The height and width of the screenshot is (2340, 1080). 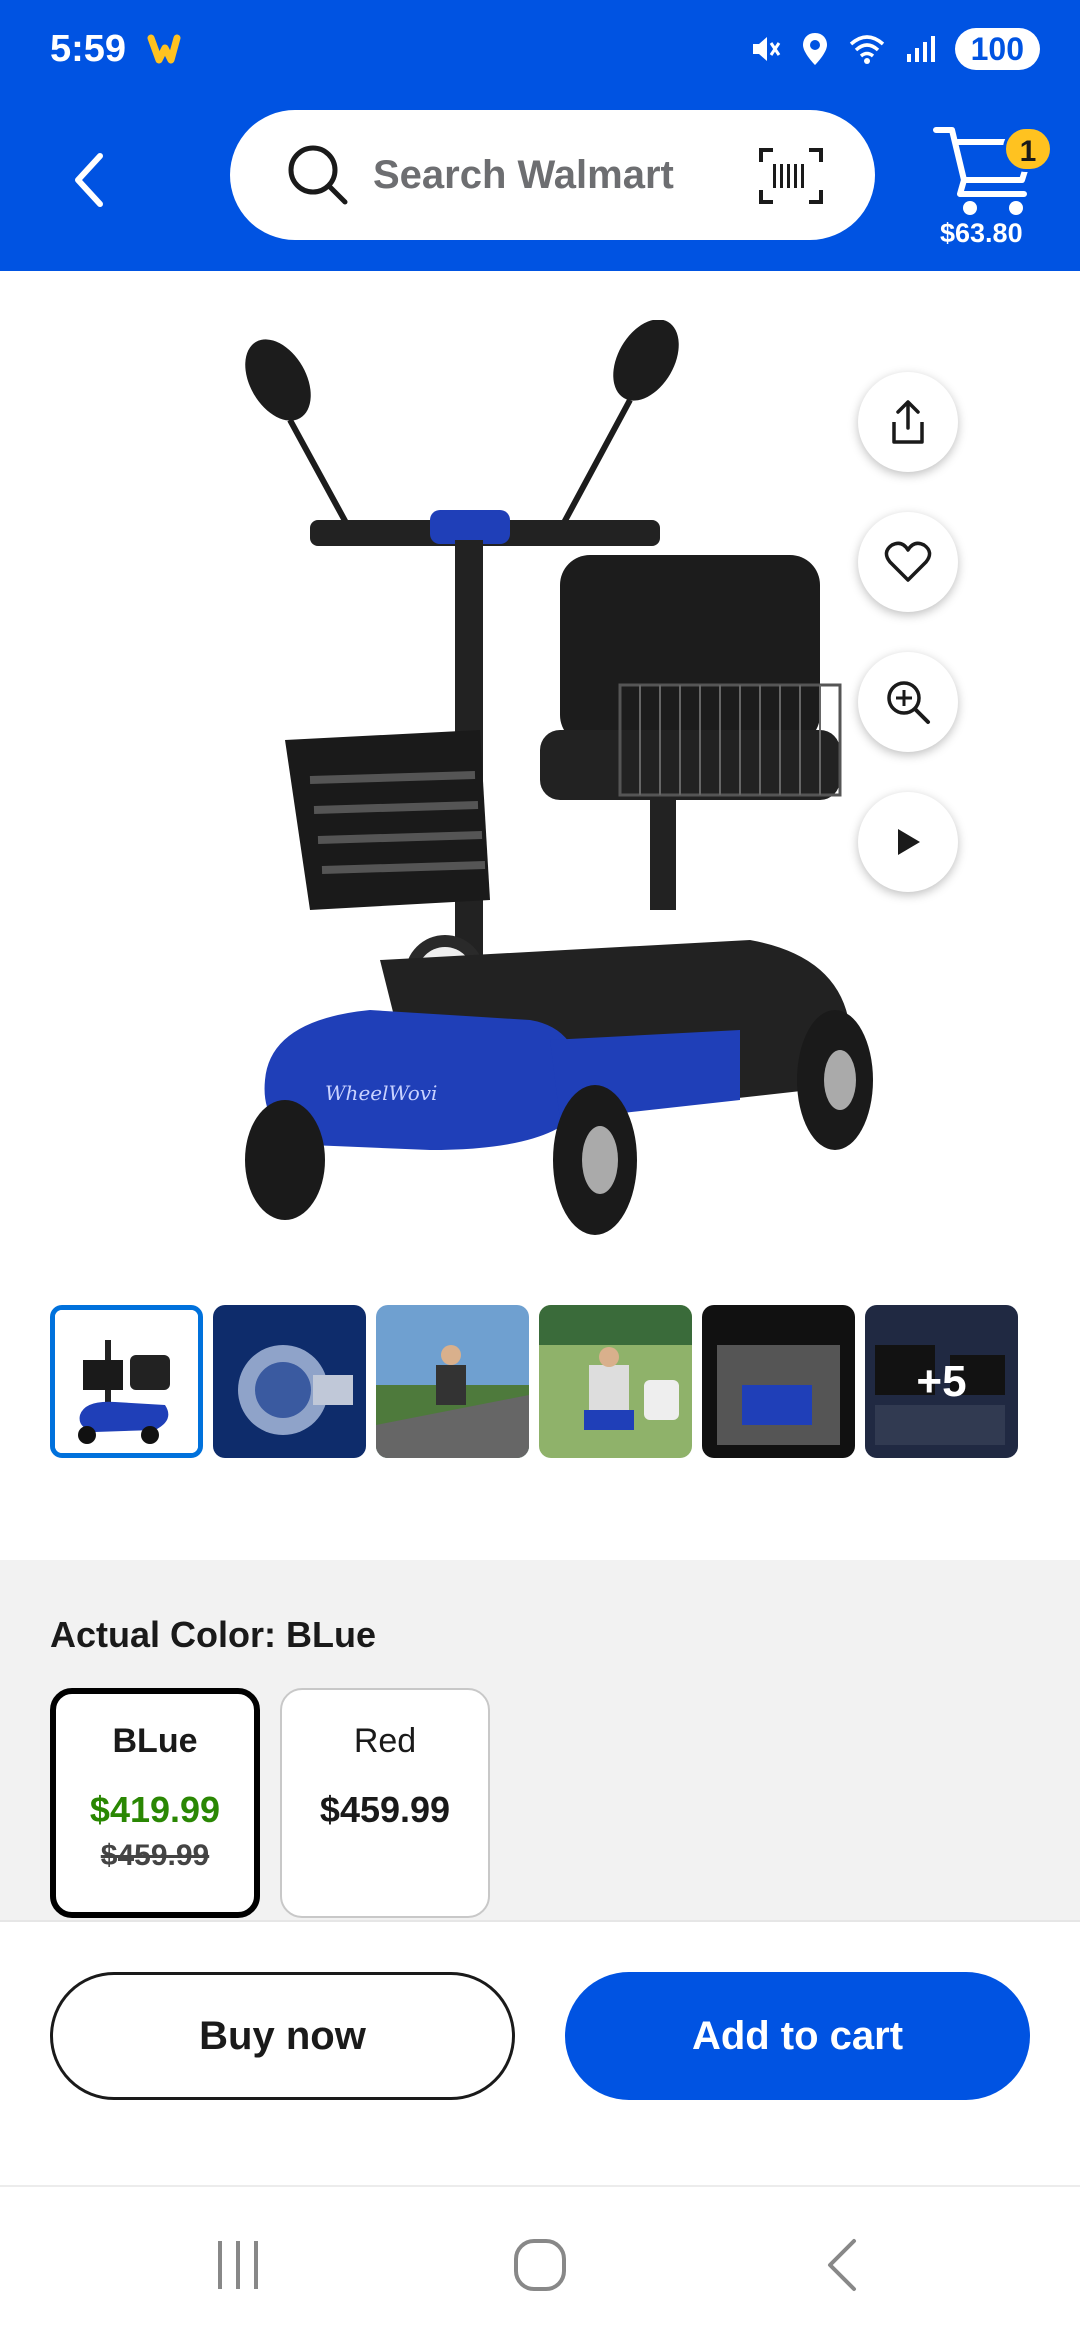 What do you see at coordinates (282, 2036) in the screenshot?
I see `buy-now-button: Buy now` at bounding box center [282, 2036].